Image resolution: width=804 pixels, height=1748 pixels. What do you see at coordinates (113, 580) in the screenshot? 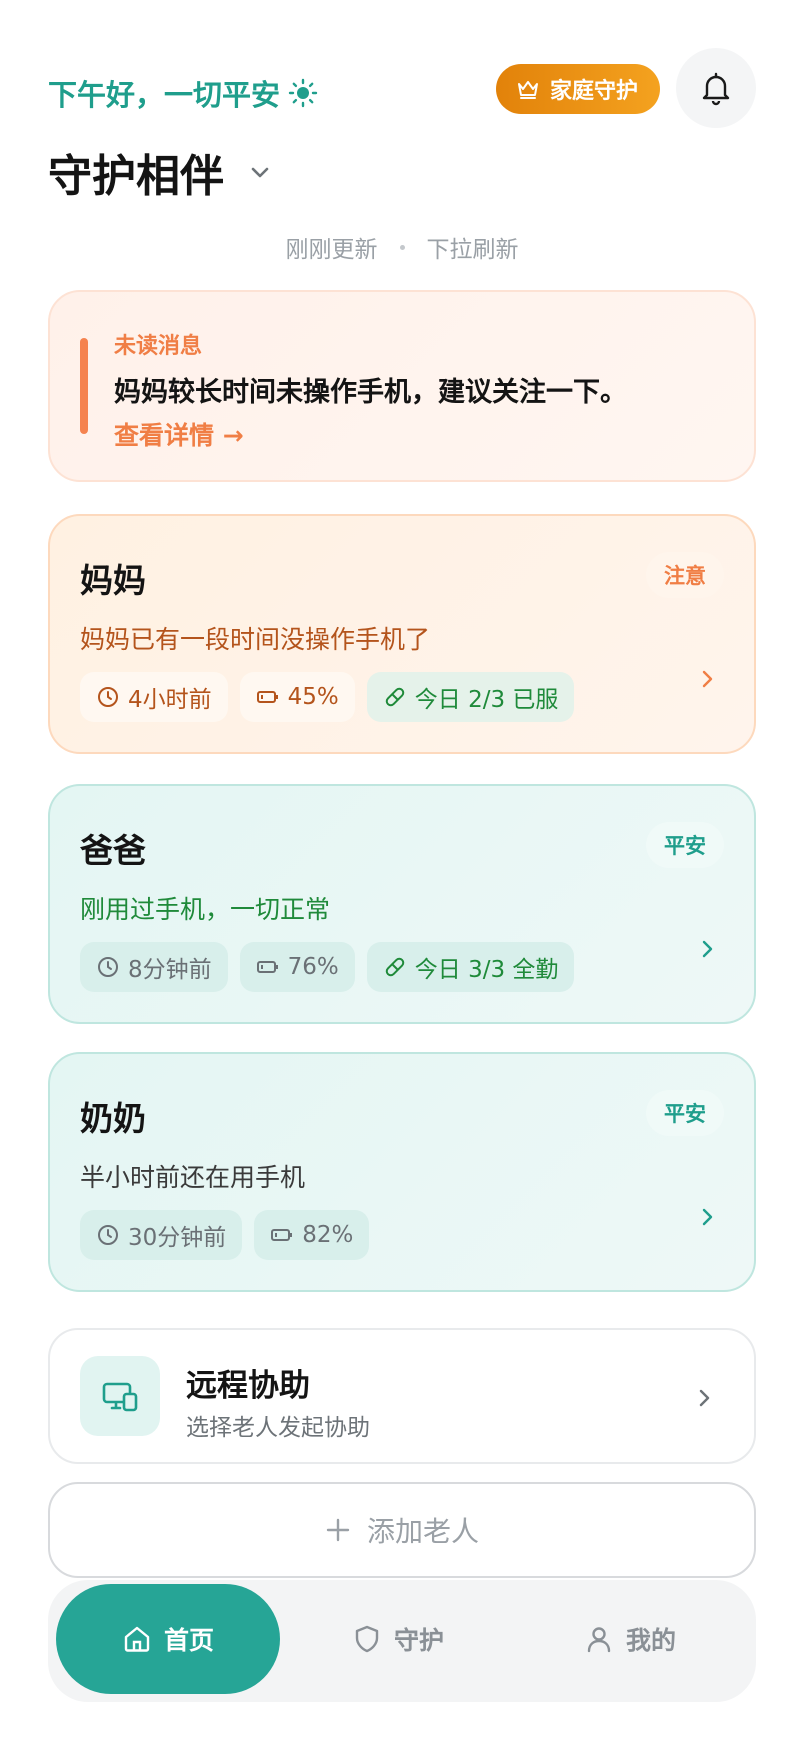
I see `person-name: 妈妈` at bounding box center [113, 580].